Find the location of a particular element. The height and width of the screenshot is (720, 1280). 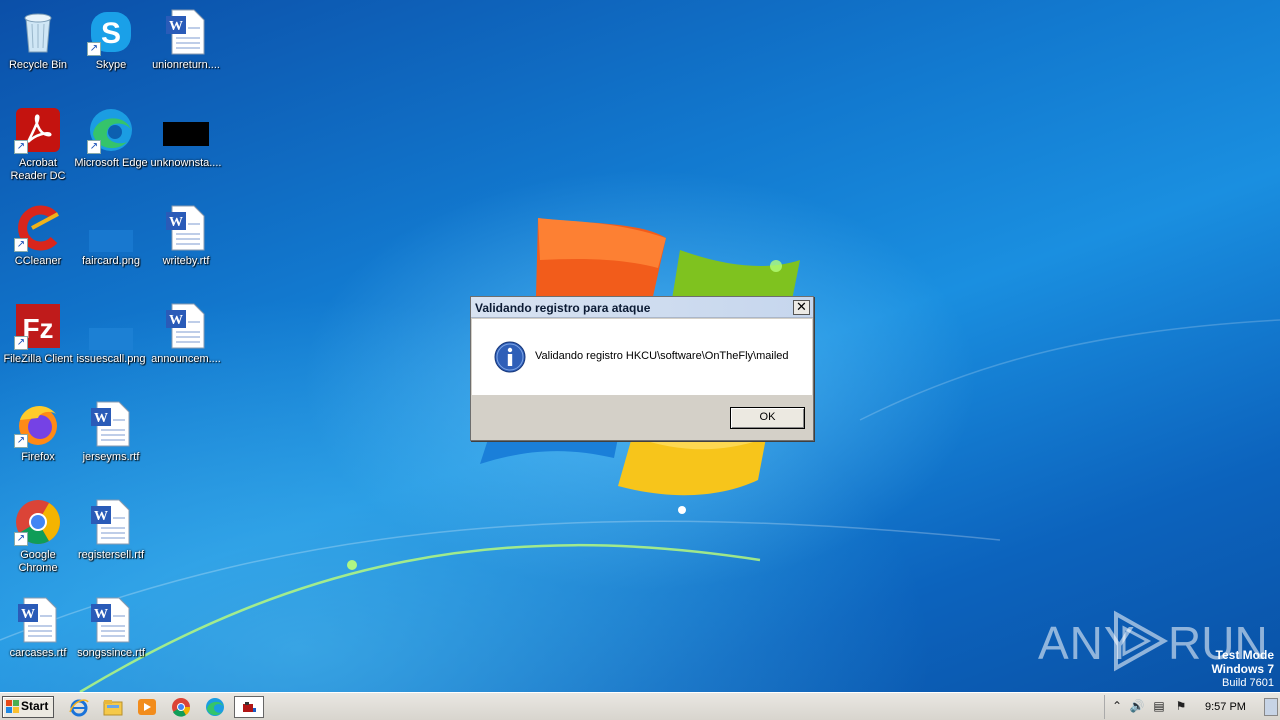

clock: 9:57 PM is located at coordinates (1225, 707).